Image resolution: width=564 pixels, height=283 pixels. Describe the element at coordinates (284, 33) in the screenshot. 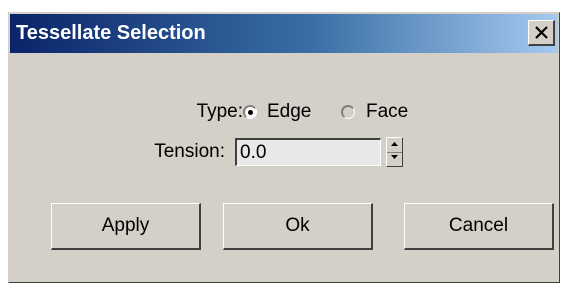

I see `title-bar: Tessellate Selection` at that location.